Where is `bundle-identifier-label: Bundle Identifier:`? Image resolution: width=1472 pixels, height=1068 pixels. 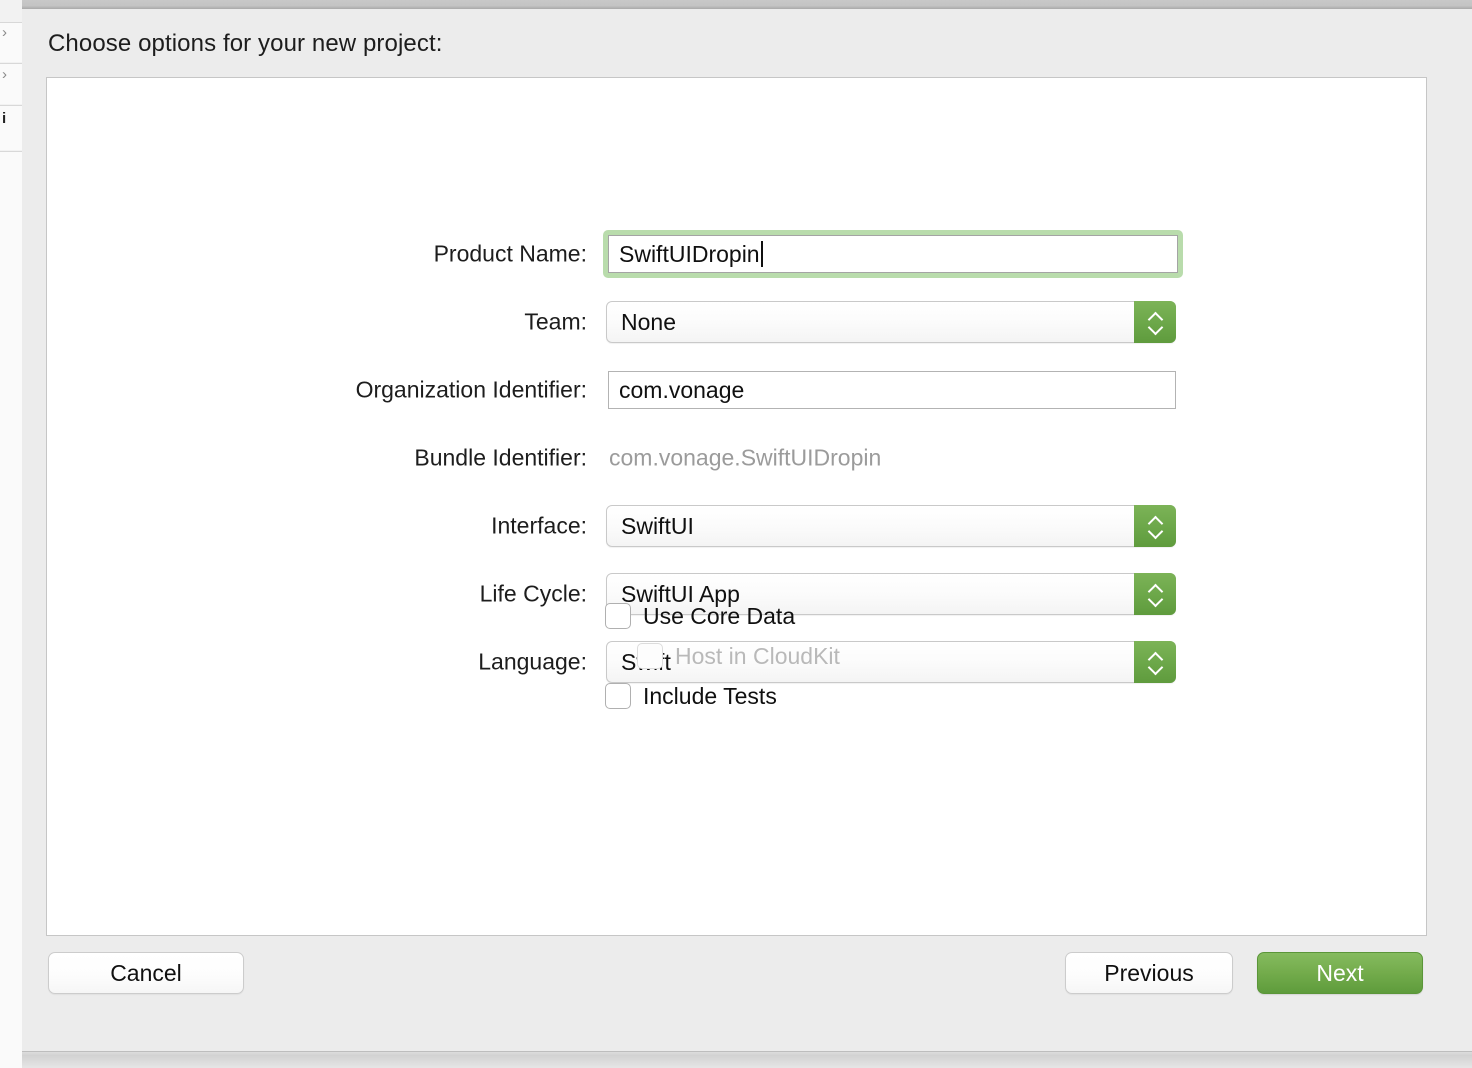
bundle-identifier-label: Bundle Identifier: is located at coordinates (500, 457).